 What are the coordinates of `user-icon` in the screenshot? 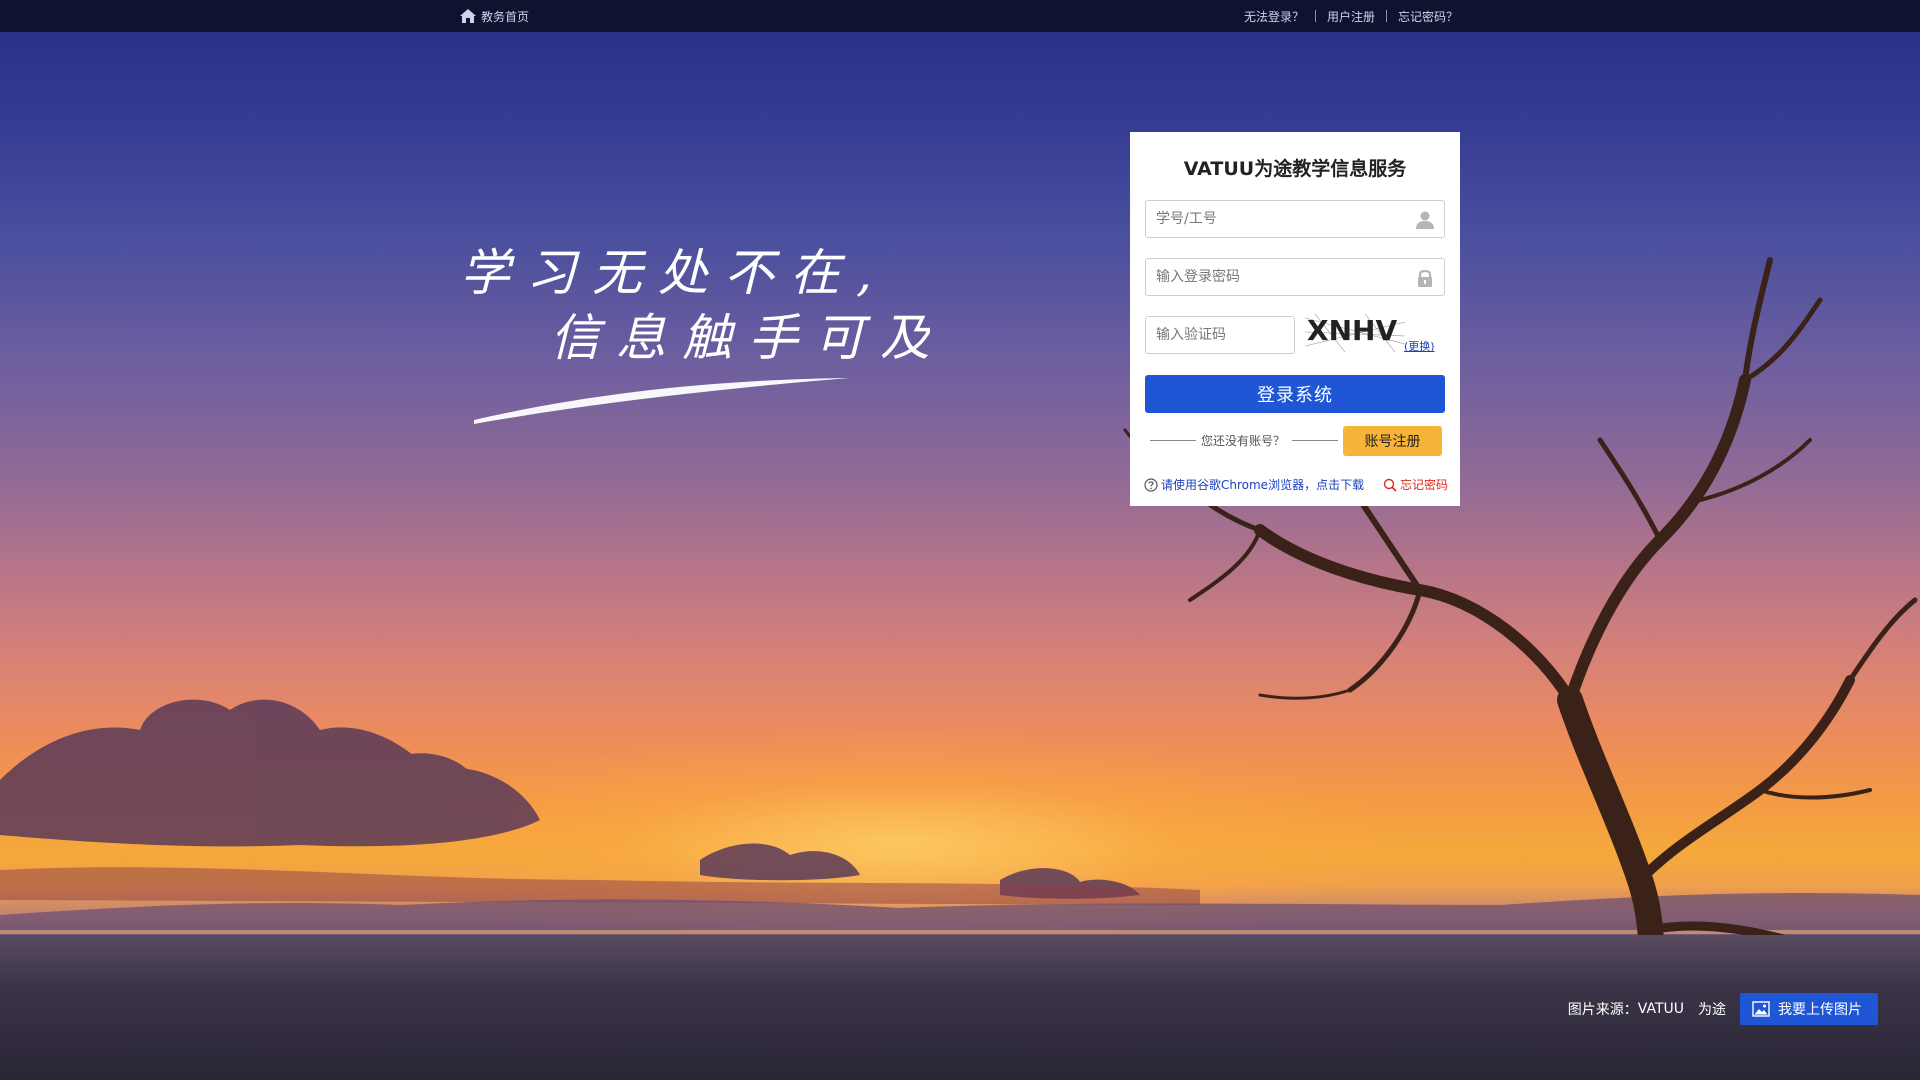 It's located at (1425, 220).